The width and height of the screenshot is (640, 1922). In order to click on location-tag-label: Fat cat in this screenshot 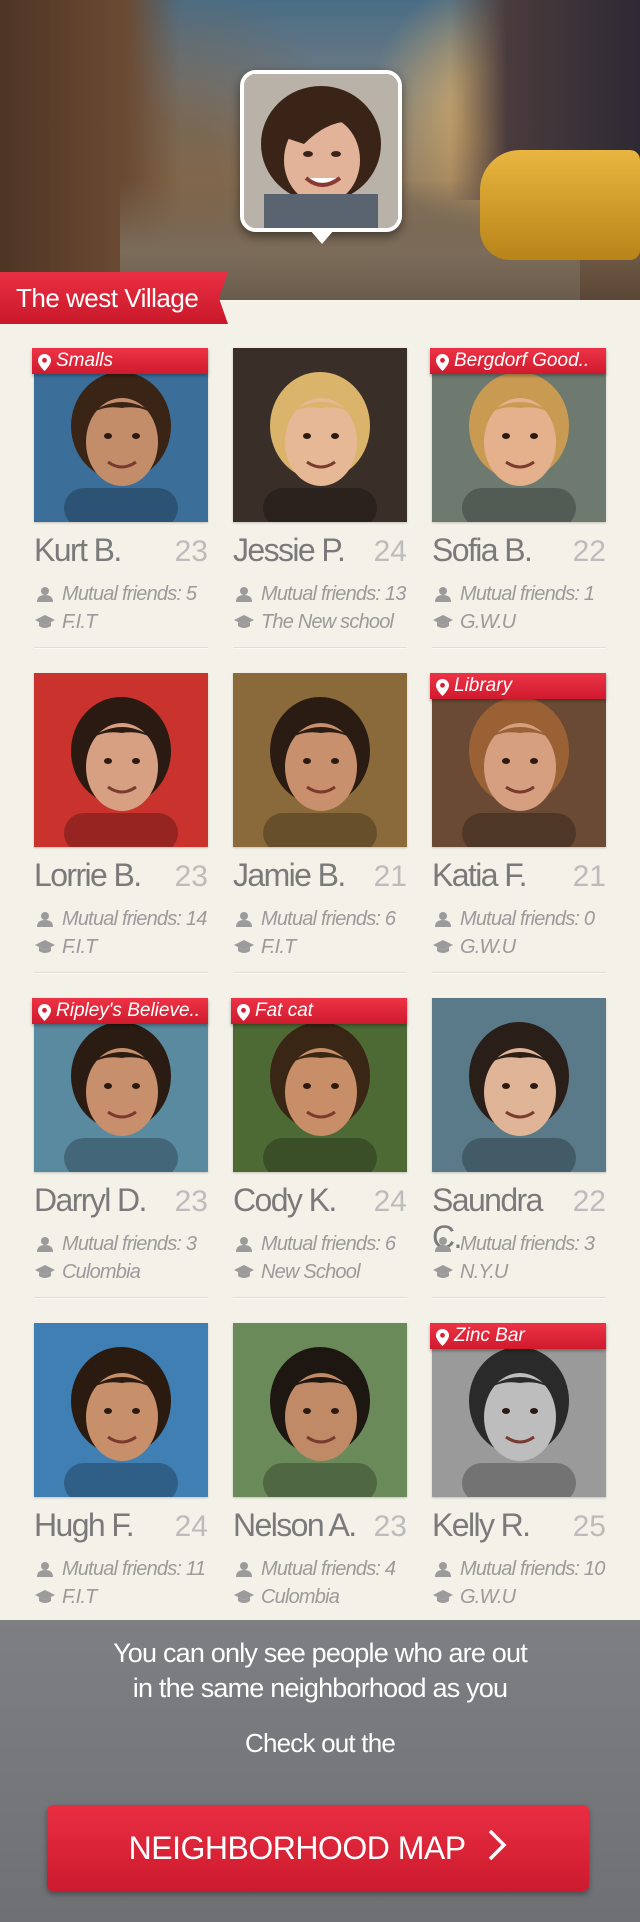, I will do `click(284, 1010)`.